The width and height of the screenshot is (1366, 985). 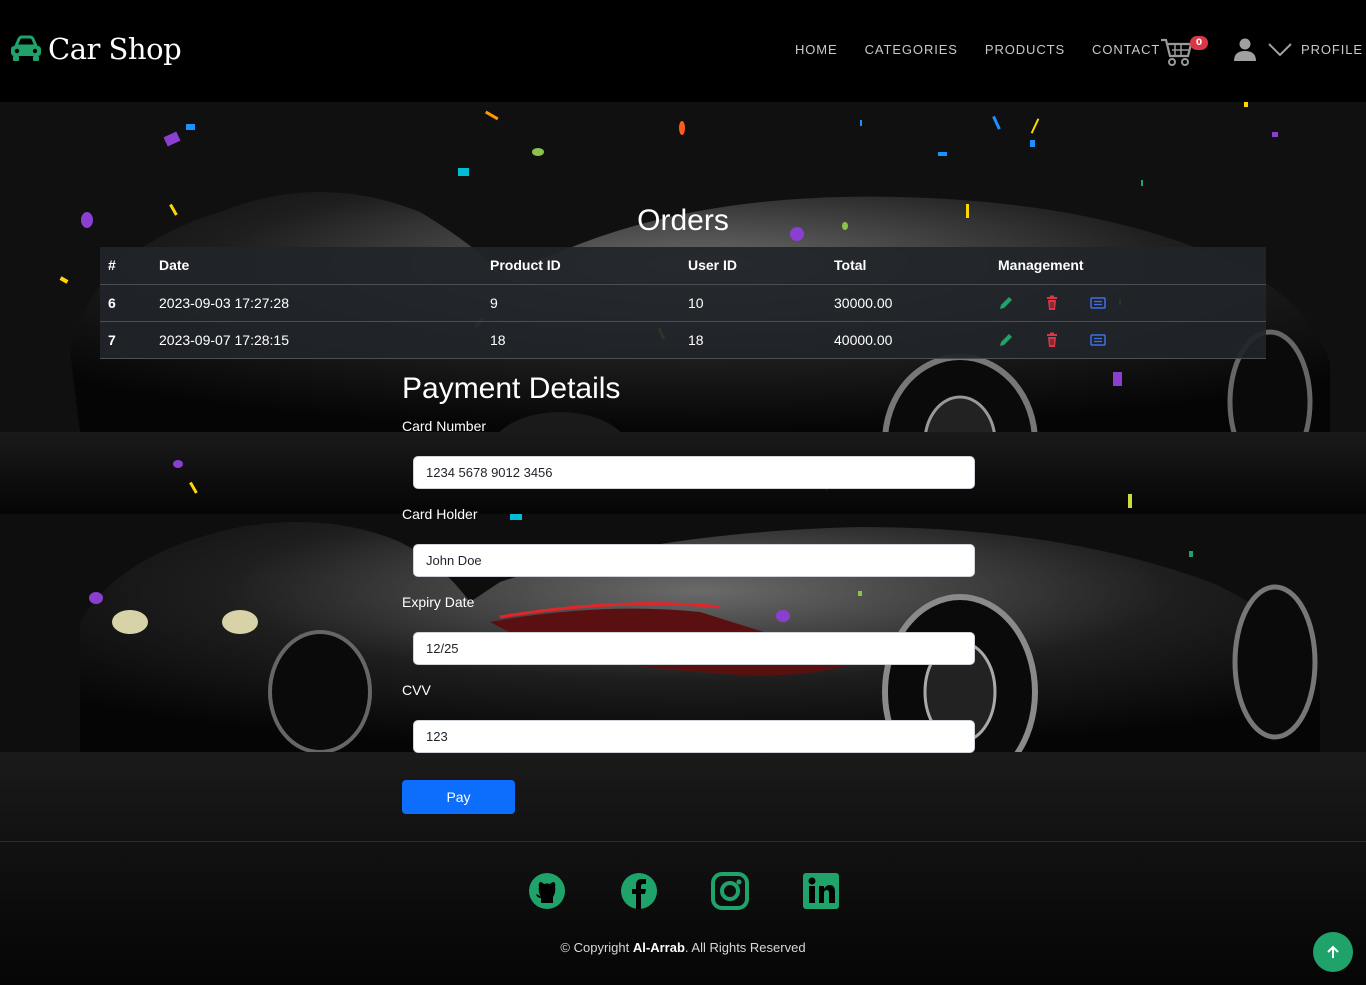 I want to click on table-row: 6 2023-09-03 17:27:28 9 10 30000.00, so click(x=683, y=303).